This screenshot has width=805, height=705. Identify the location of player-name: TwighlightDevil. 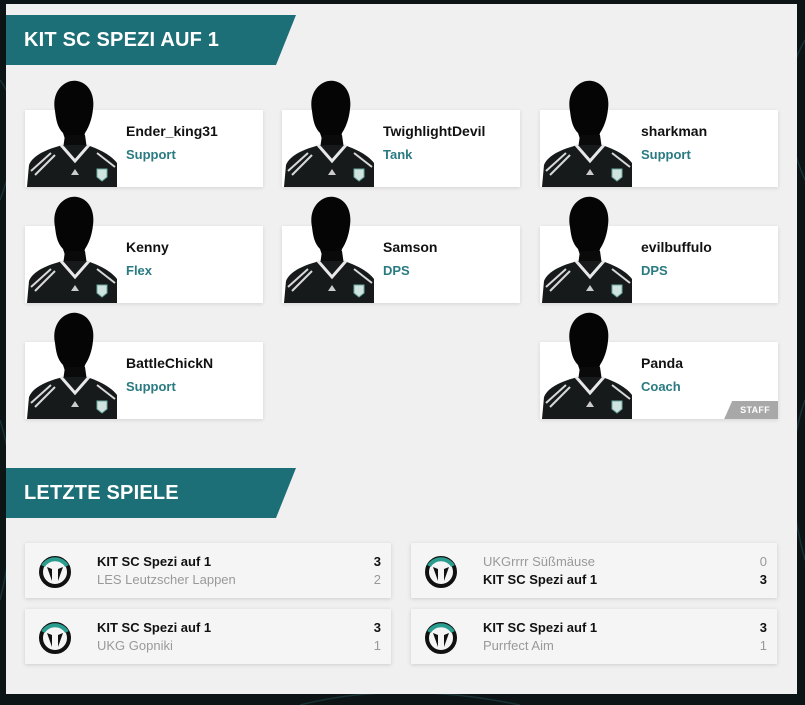
(434, 131).